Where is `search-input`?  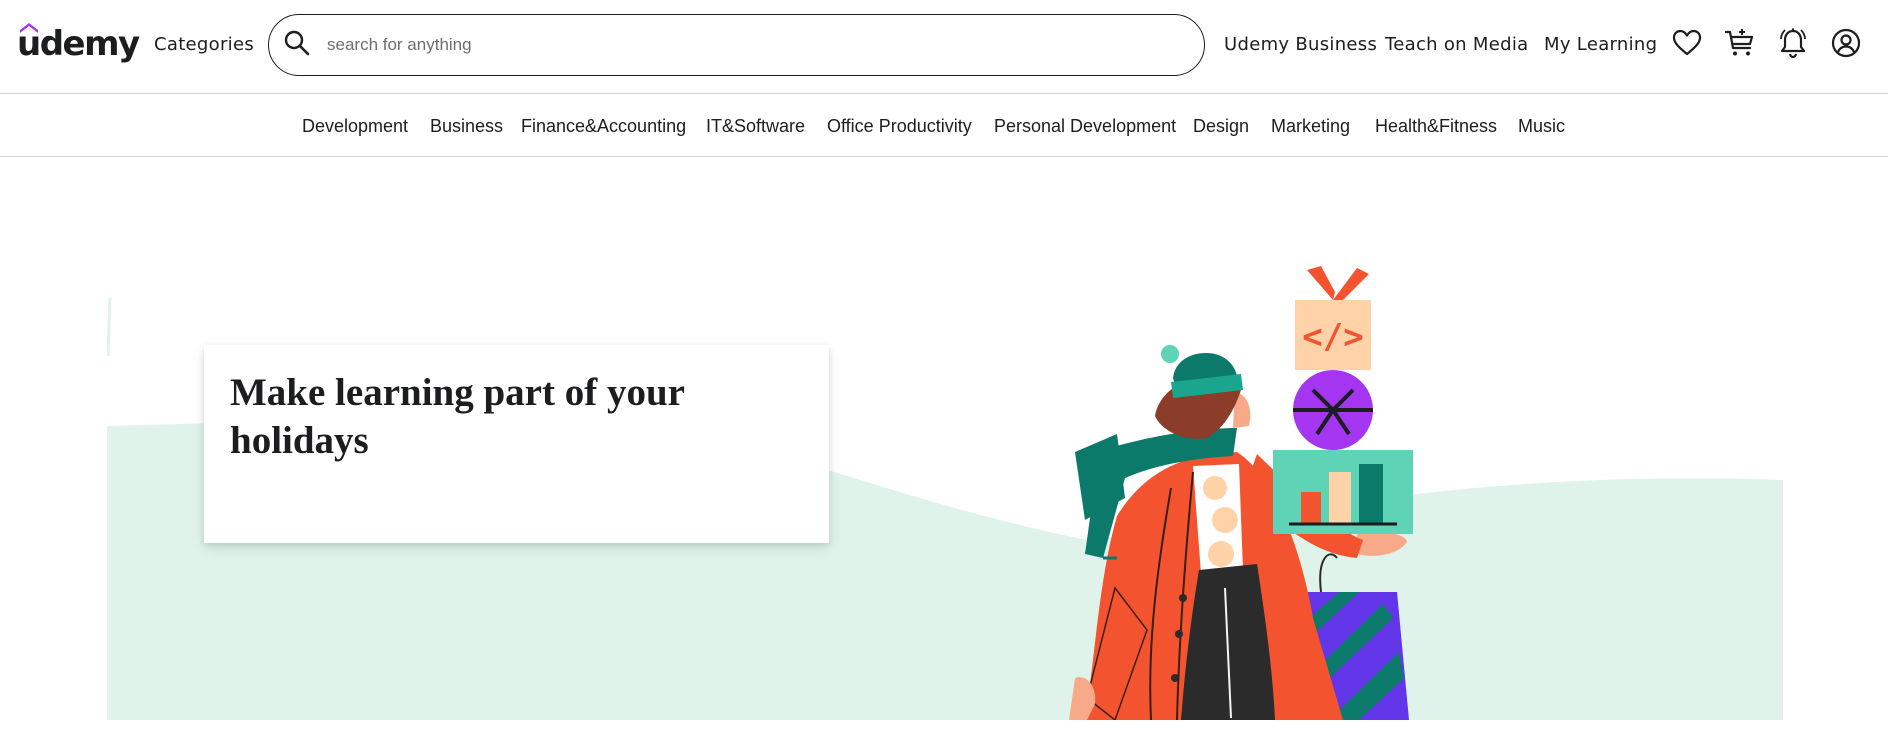 search-input is located at coordinates (752, 45).